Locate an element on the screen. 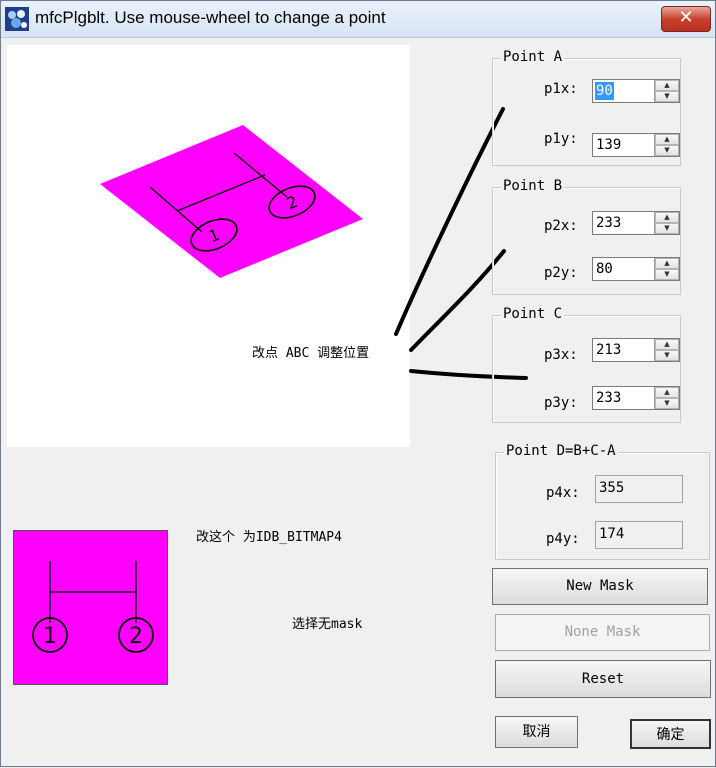 The height and width of the screenshot is (768, 716). close-button: ✕ is located at coordinates (686, 19).